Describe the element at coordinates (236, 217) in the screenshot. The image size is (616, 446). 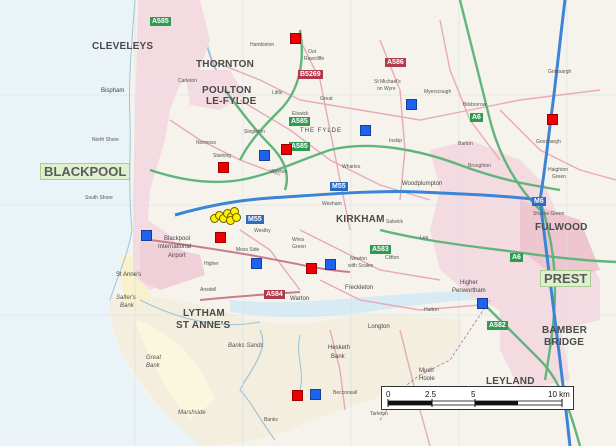
I see `yellow-circle-marker` at that location.